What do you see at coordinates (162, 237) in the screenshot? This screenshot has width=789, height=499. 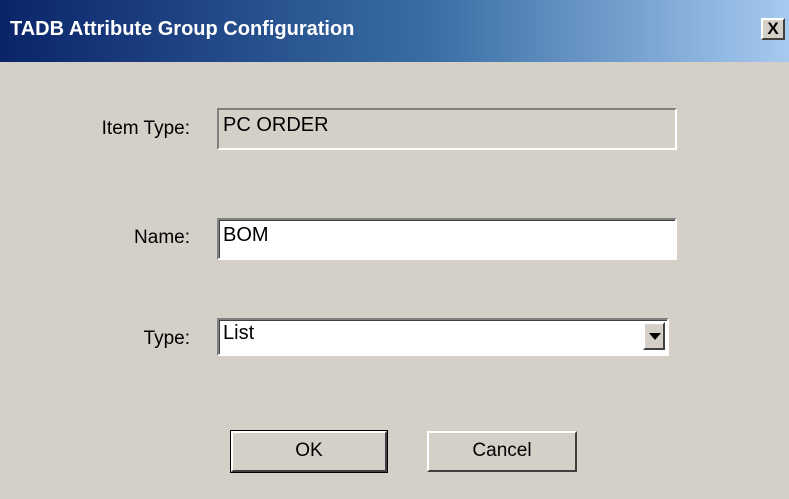 I see `name-label: Name:` at bounding box center [162, 237].